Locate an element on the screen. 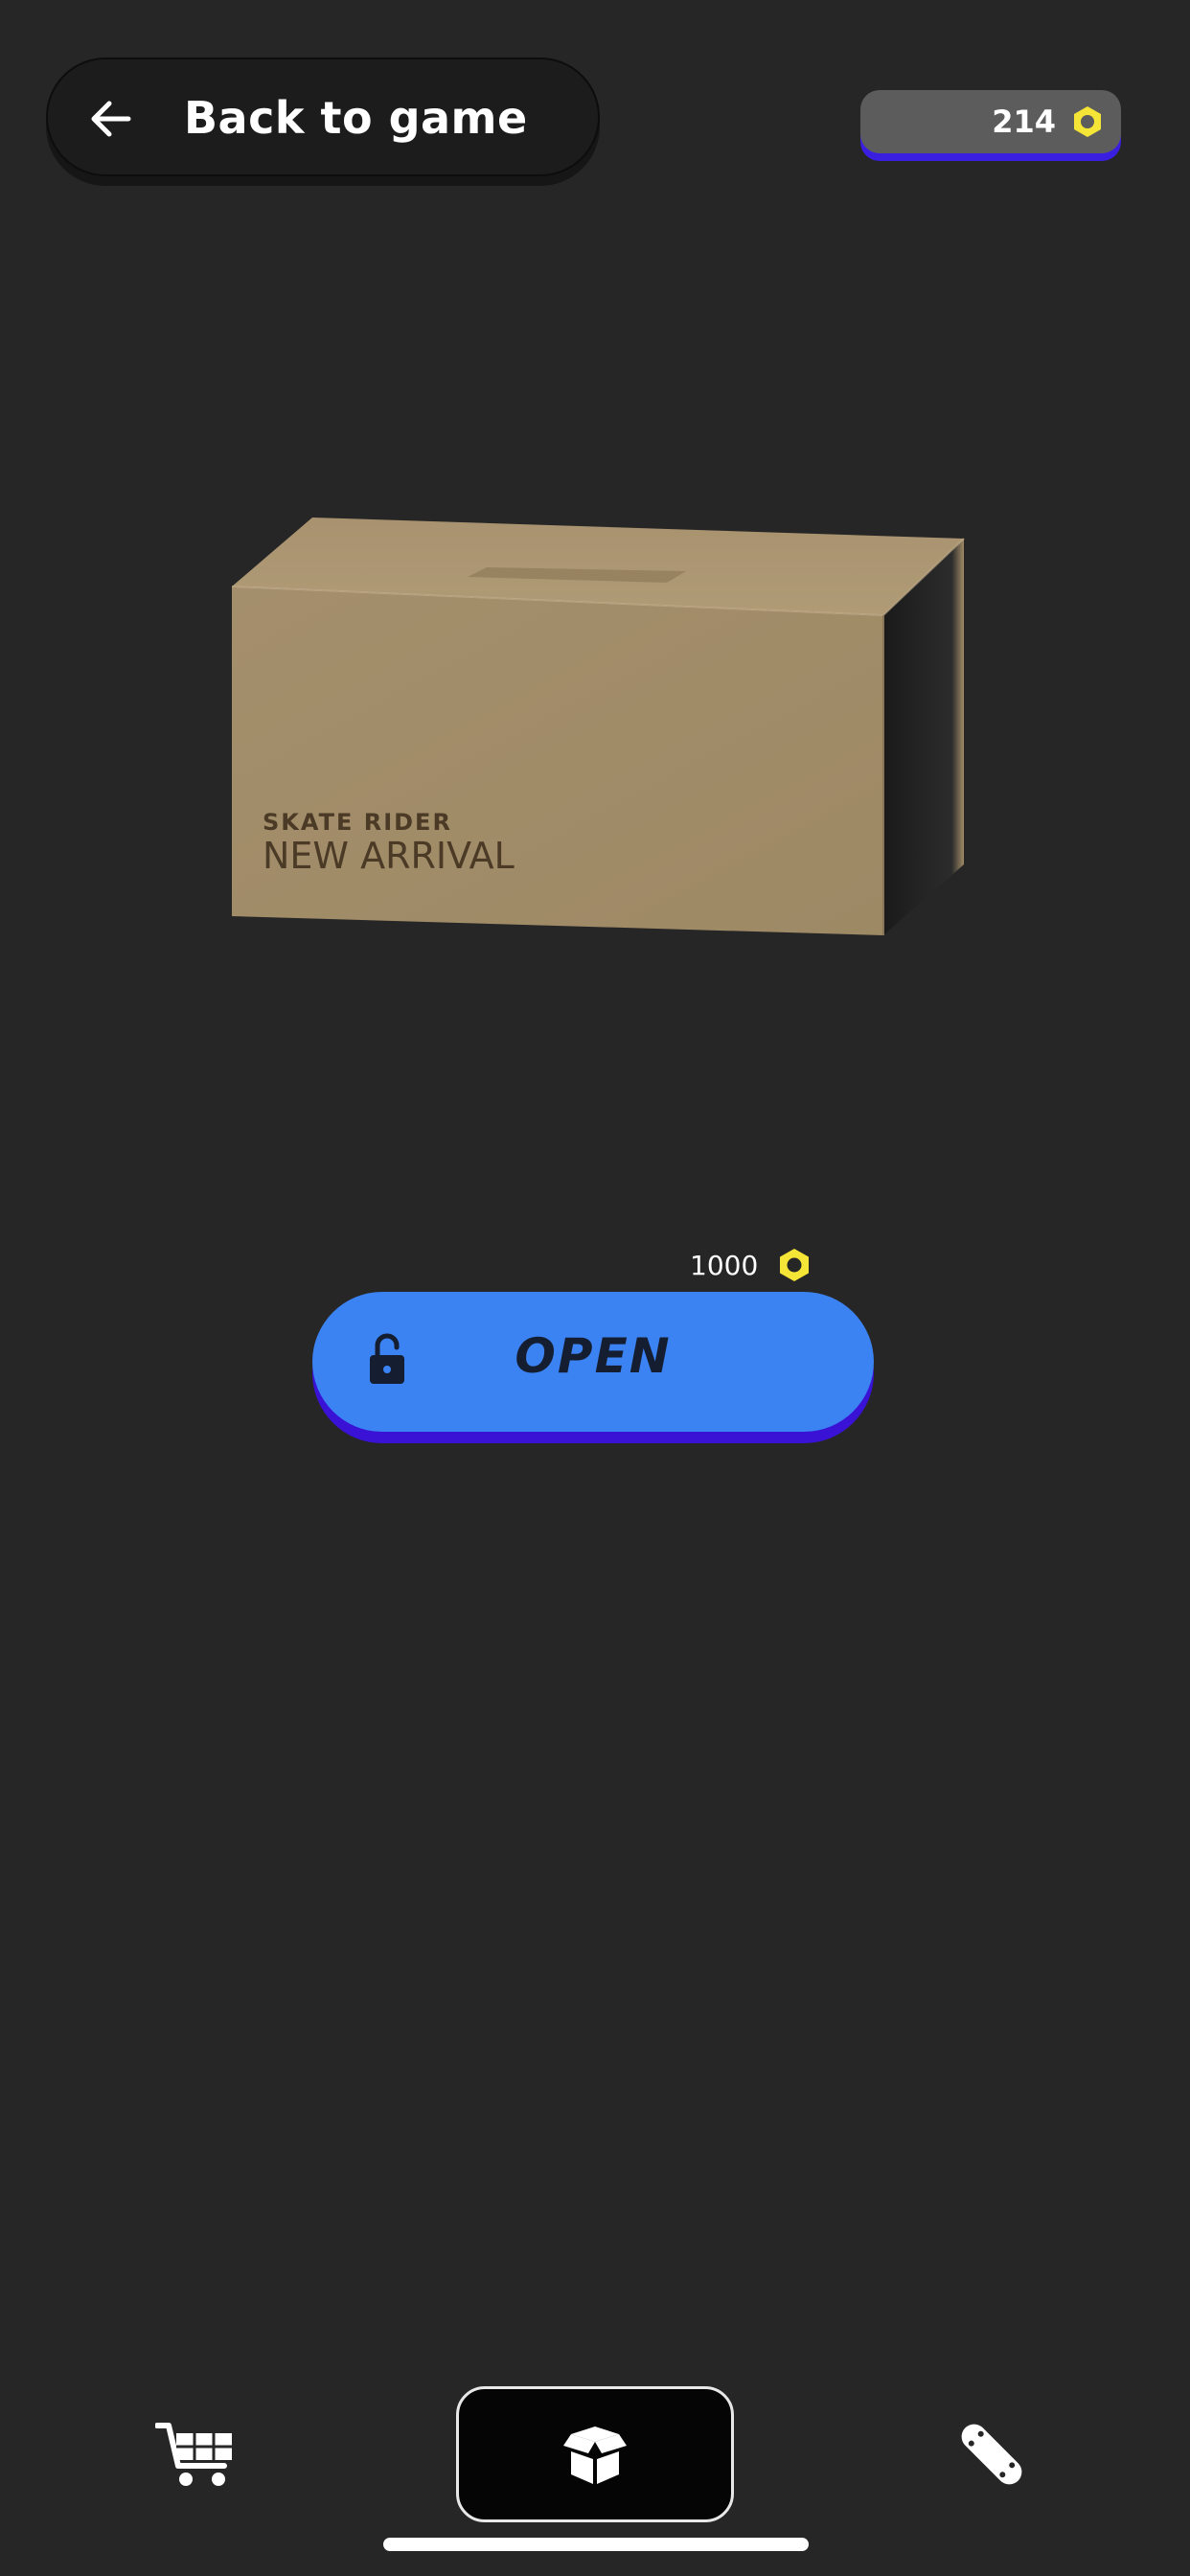 Image resolution: width=1190 pixels, height=2576 pixels. open-box-icon is located at coordinates (595, 2455).